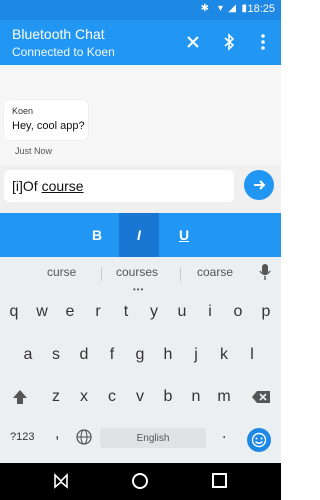  I want to click on shift-key, so click(20, 397).